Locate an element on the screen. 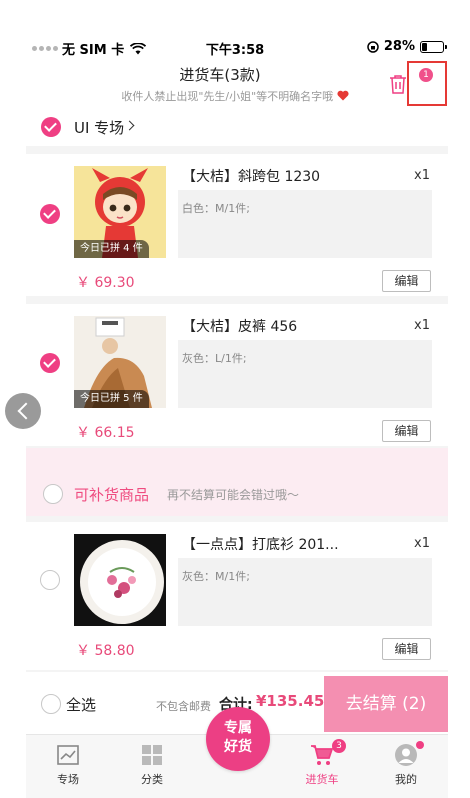 Image resolution: width=470 pixels, height=798 pixels. status-right: 28% is located at coordinates (407, 46).